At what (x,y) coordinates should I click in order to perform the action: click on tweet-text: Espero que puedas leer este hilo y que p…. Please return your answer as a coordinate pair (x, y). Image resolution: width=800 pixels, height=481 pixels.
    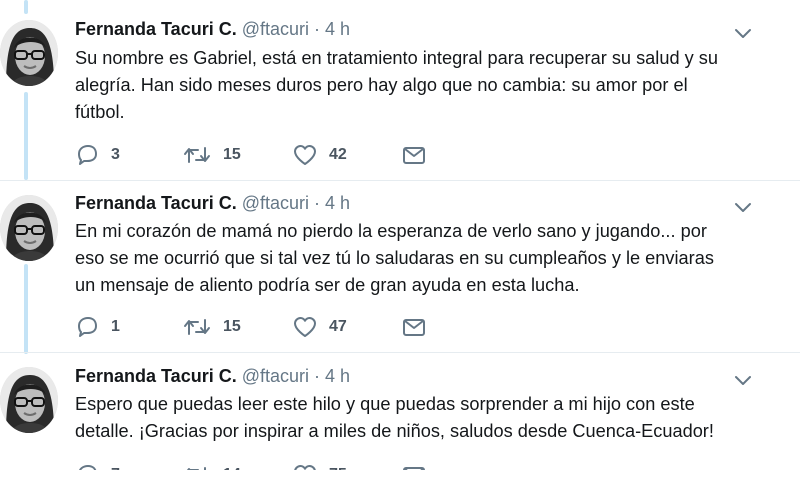
    Looking at the image, I should click on (405, 418).